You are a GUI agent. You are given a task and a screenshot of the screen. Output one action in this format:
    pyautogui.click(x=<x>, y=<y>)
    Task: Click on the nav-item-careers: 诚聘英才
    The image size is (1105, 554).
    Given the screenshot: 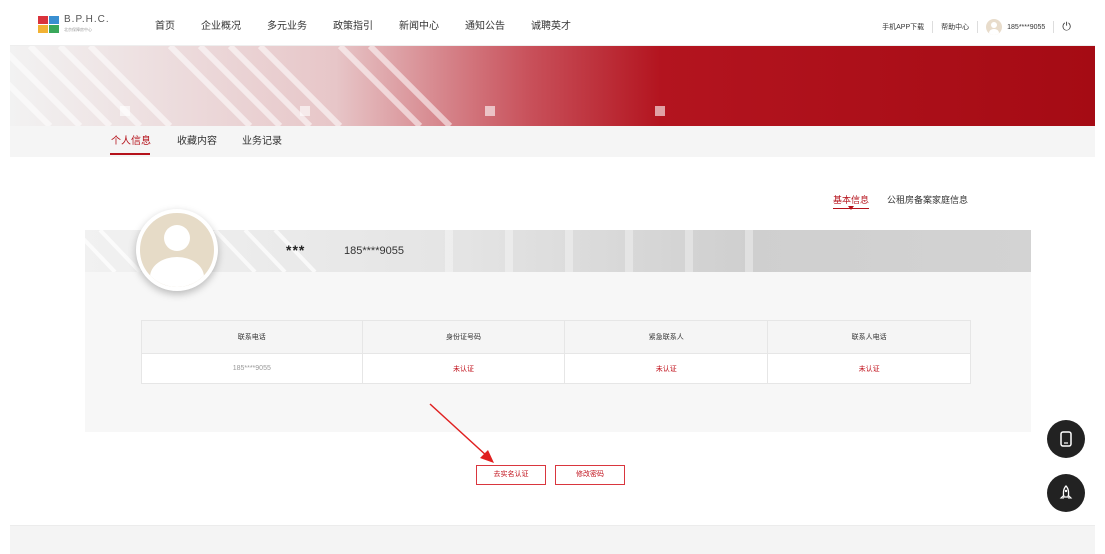 What is the action you would take?
    pyautogui.click(x=551, y=27)
    